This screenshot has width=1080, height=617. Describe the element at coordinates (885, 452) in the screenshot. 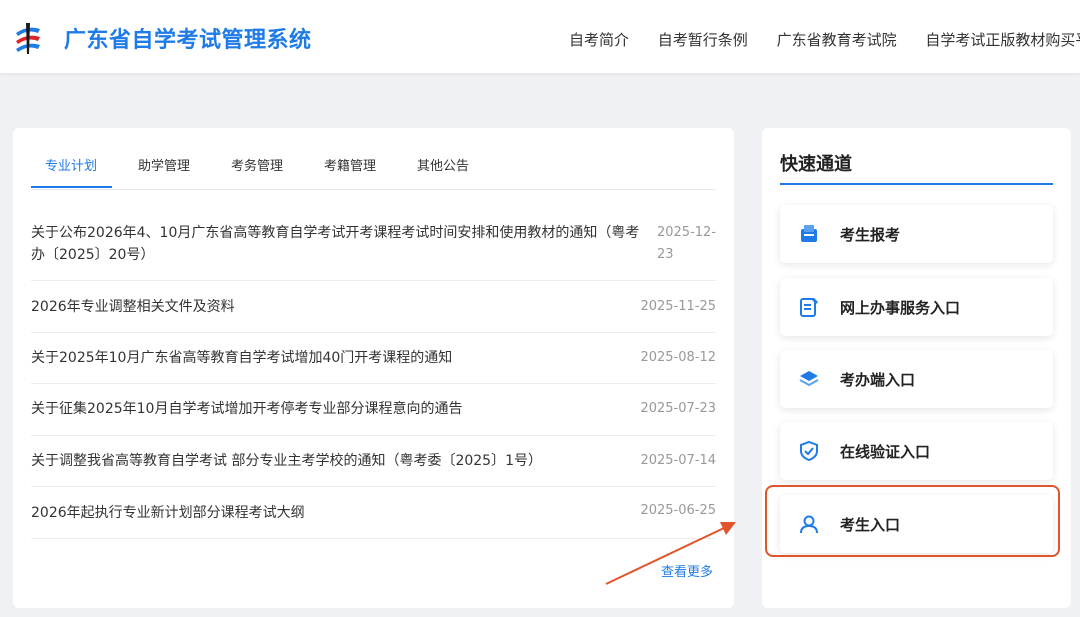

I see `quick-item-label: 在线验证入口` at that location.